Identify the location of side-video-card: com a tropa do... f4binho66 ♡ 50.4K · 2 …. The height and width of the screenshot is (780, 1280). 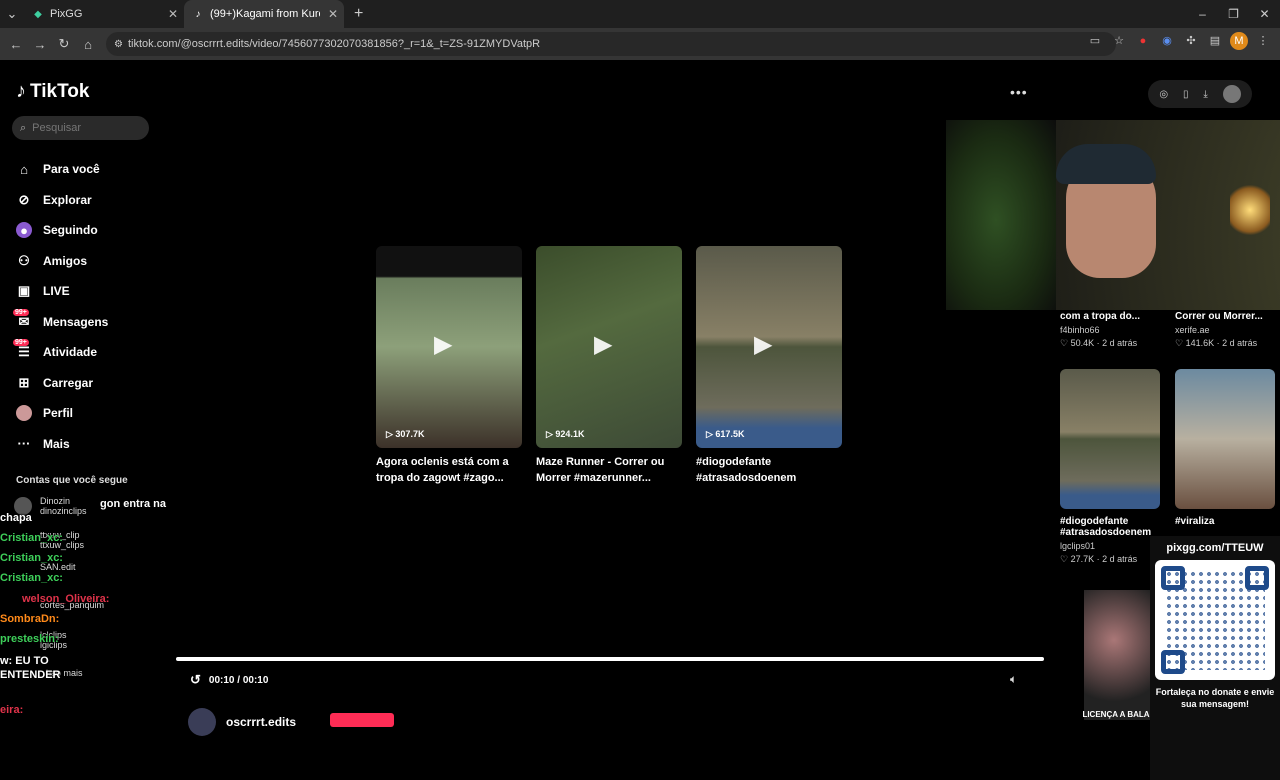
(1100, 330).